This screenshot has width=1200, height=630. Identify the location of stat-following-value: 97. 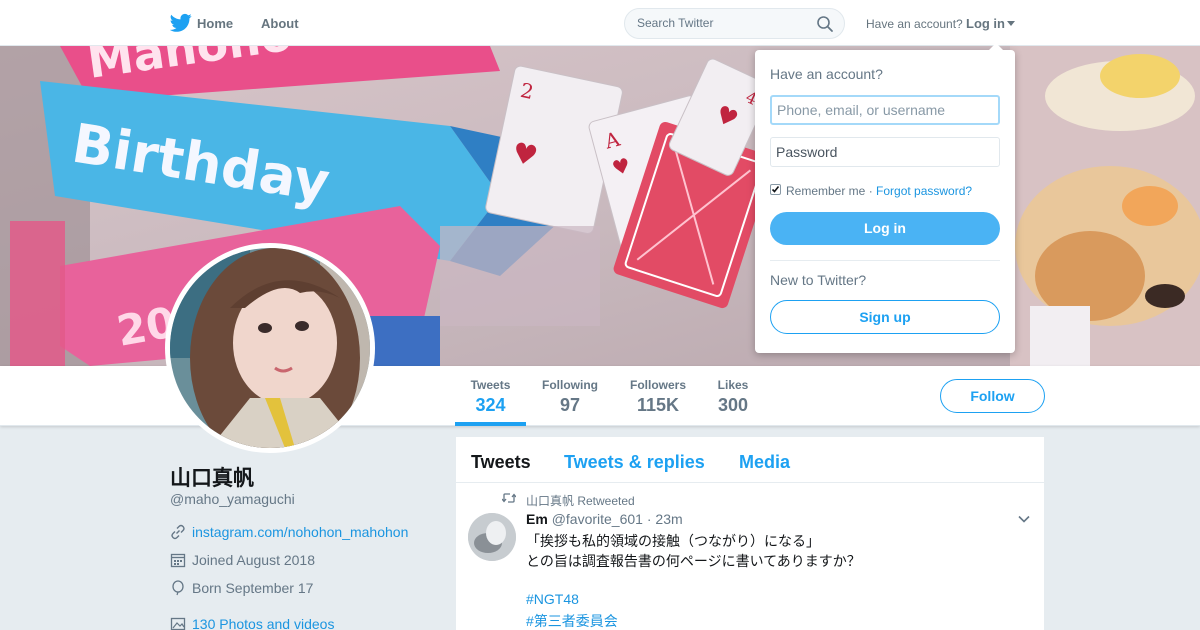
(570, 405).